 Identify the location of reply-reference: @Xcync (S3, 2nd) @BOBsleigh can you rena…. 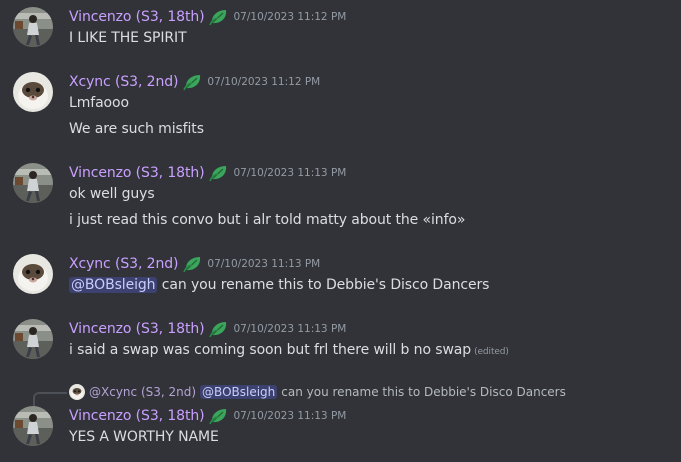
(317, 392).